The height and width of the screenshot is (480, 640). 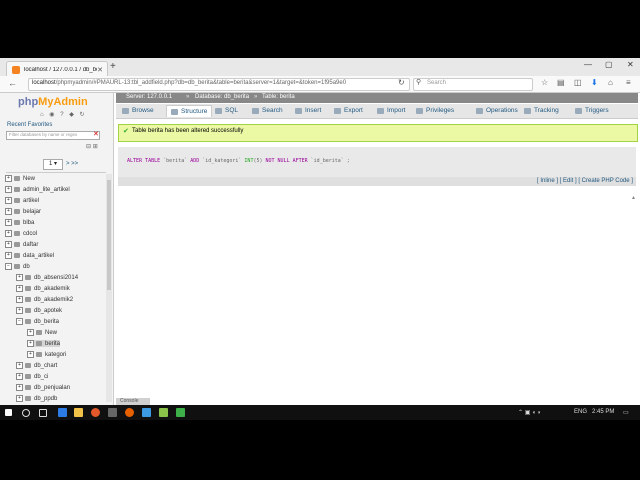 I want to click on menu-tab-operations: Operations, so click(x=497, y=110).